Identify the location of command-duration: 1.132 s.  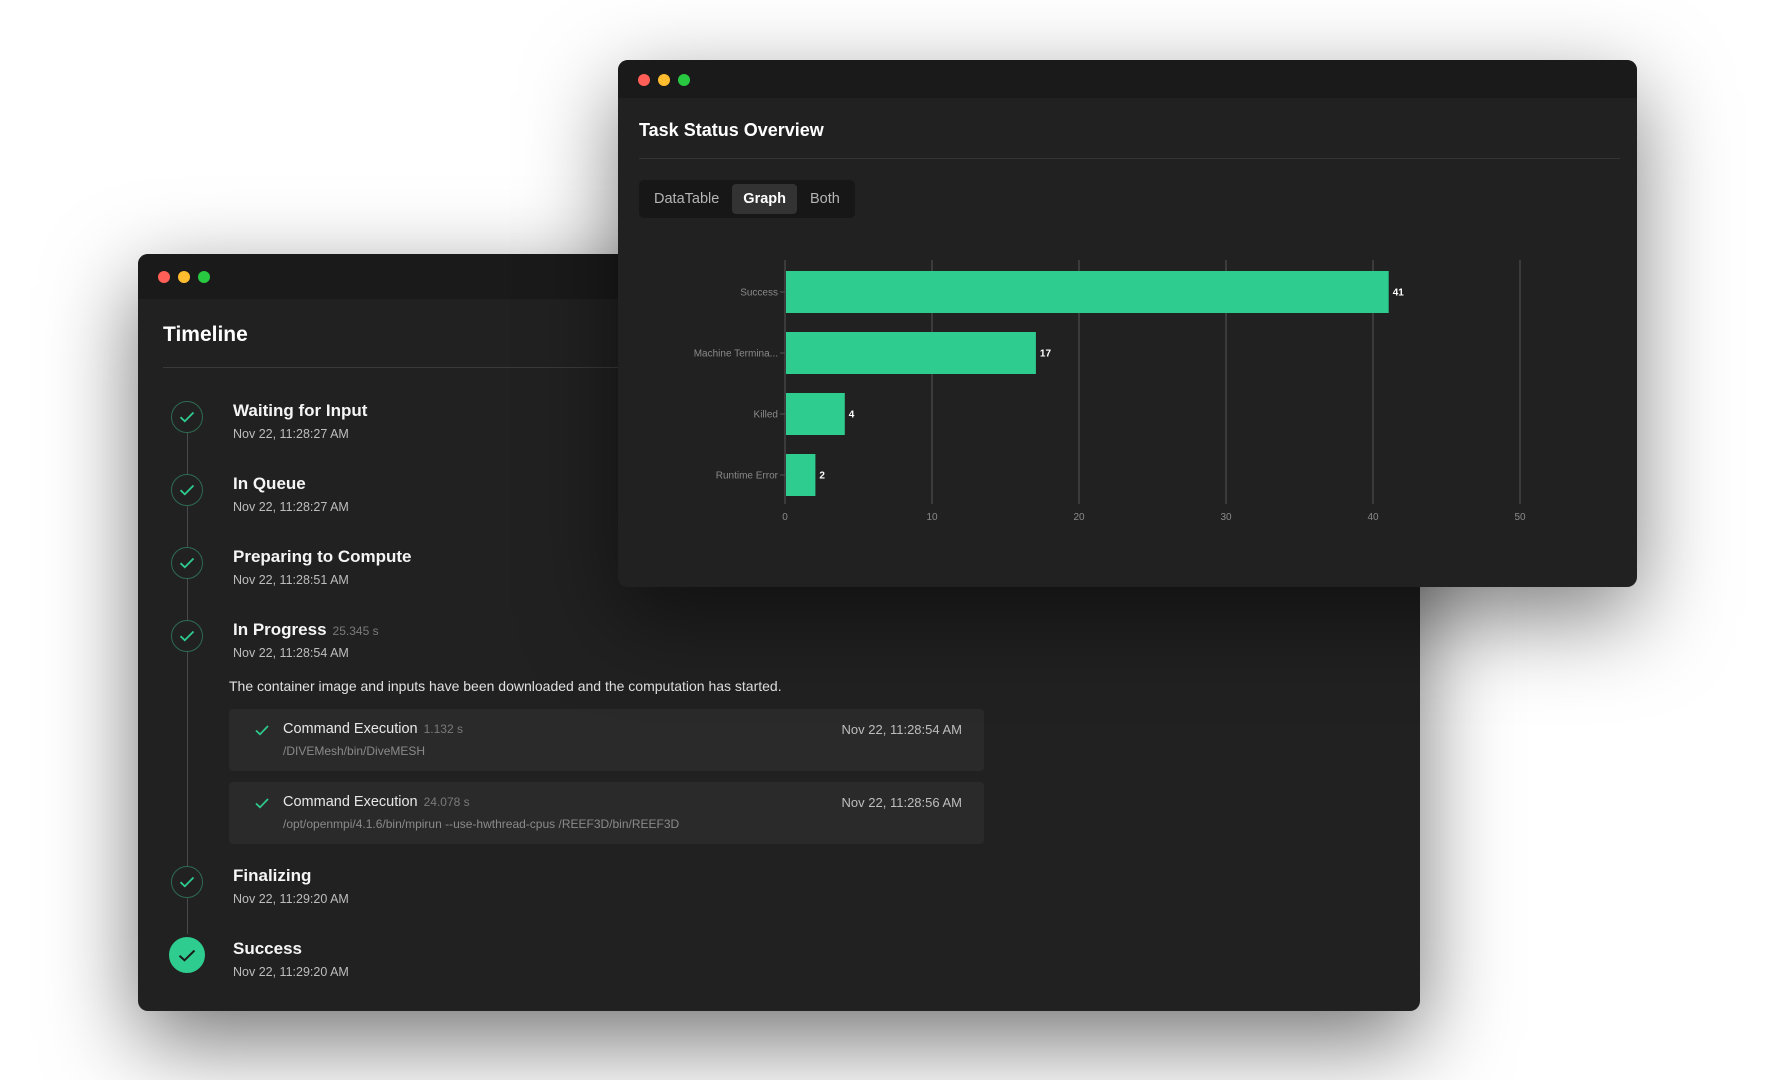
(443, 729).